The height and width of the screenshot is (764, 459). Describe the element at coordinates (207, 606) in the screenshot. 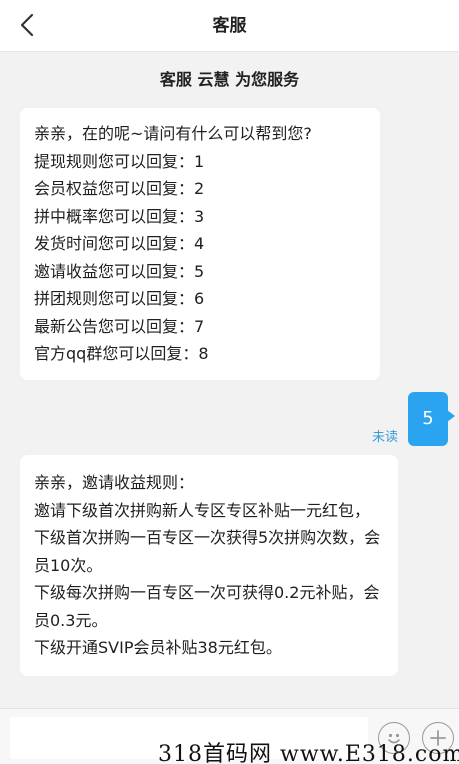

I see `message-line: 下级每次拼购一百专区一次可获得0.2元补贴，会员0.3元。` at that location.